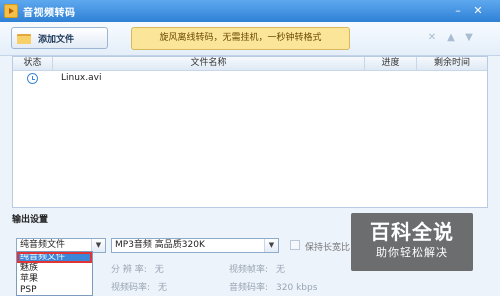  What do you see at coordinates (54, 290) in the screenshot?
I see `dropdown-option: PSP` at bounding box center [54, 290].